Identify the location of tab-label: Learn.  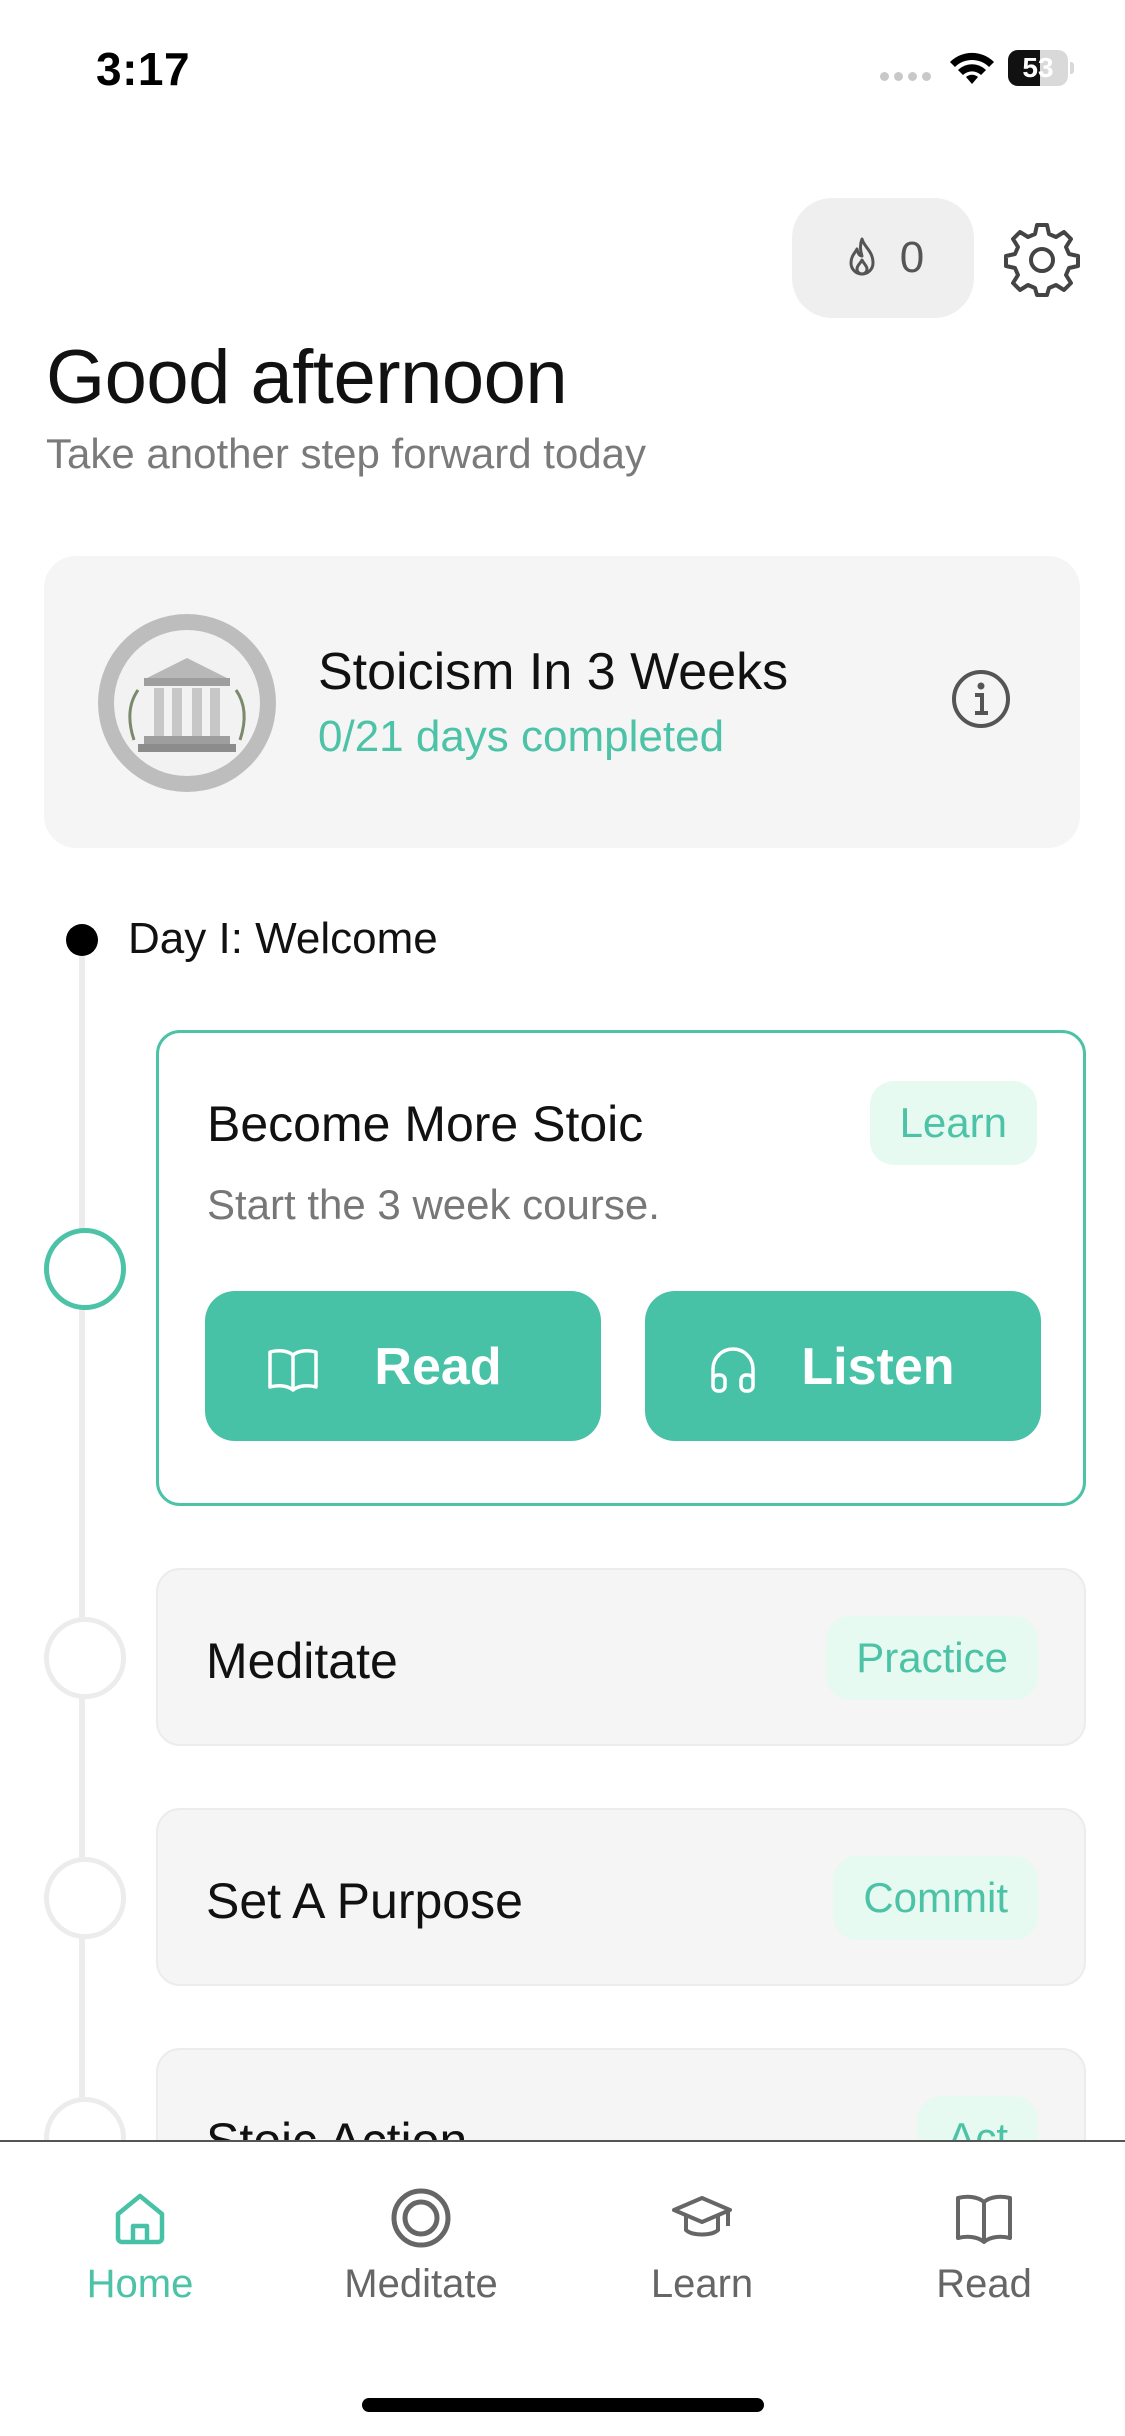
(702, 2284).